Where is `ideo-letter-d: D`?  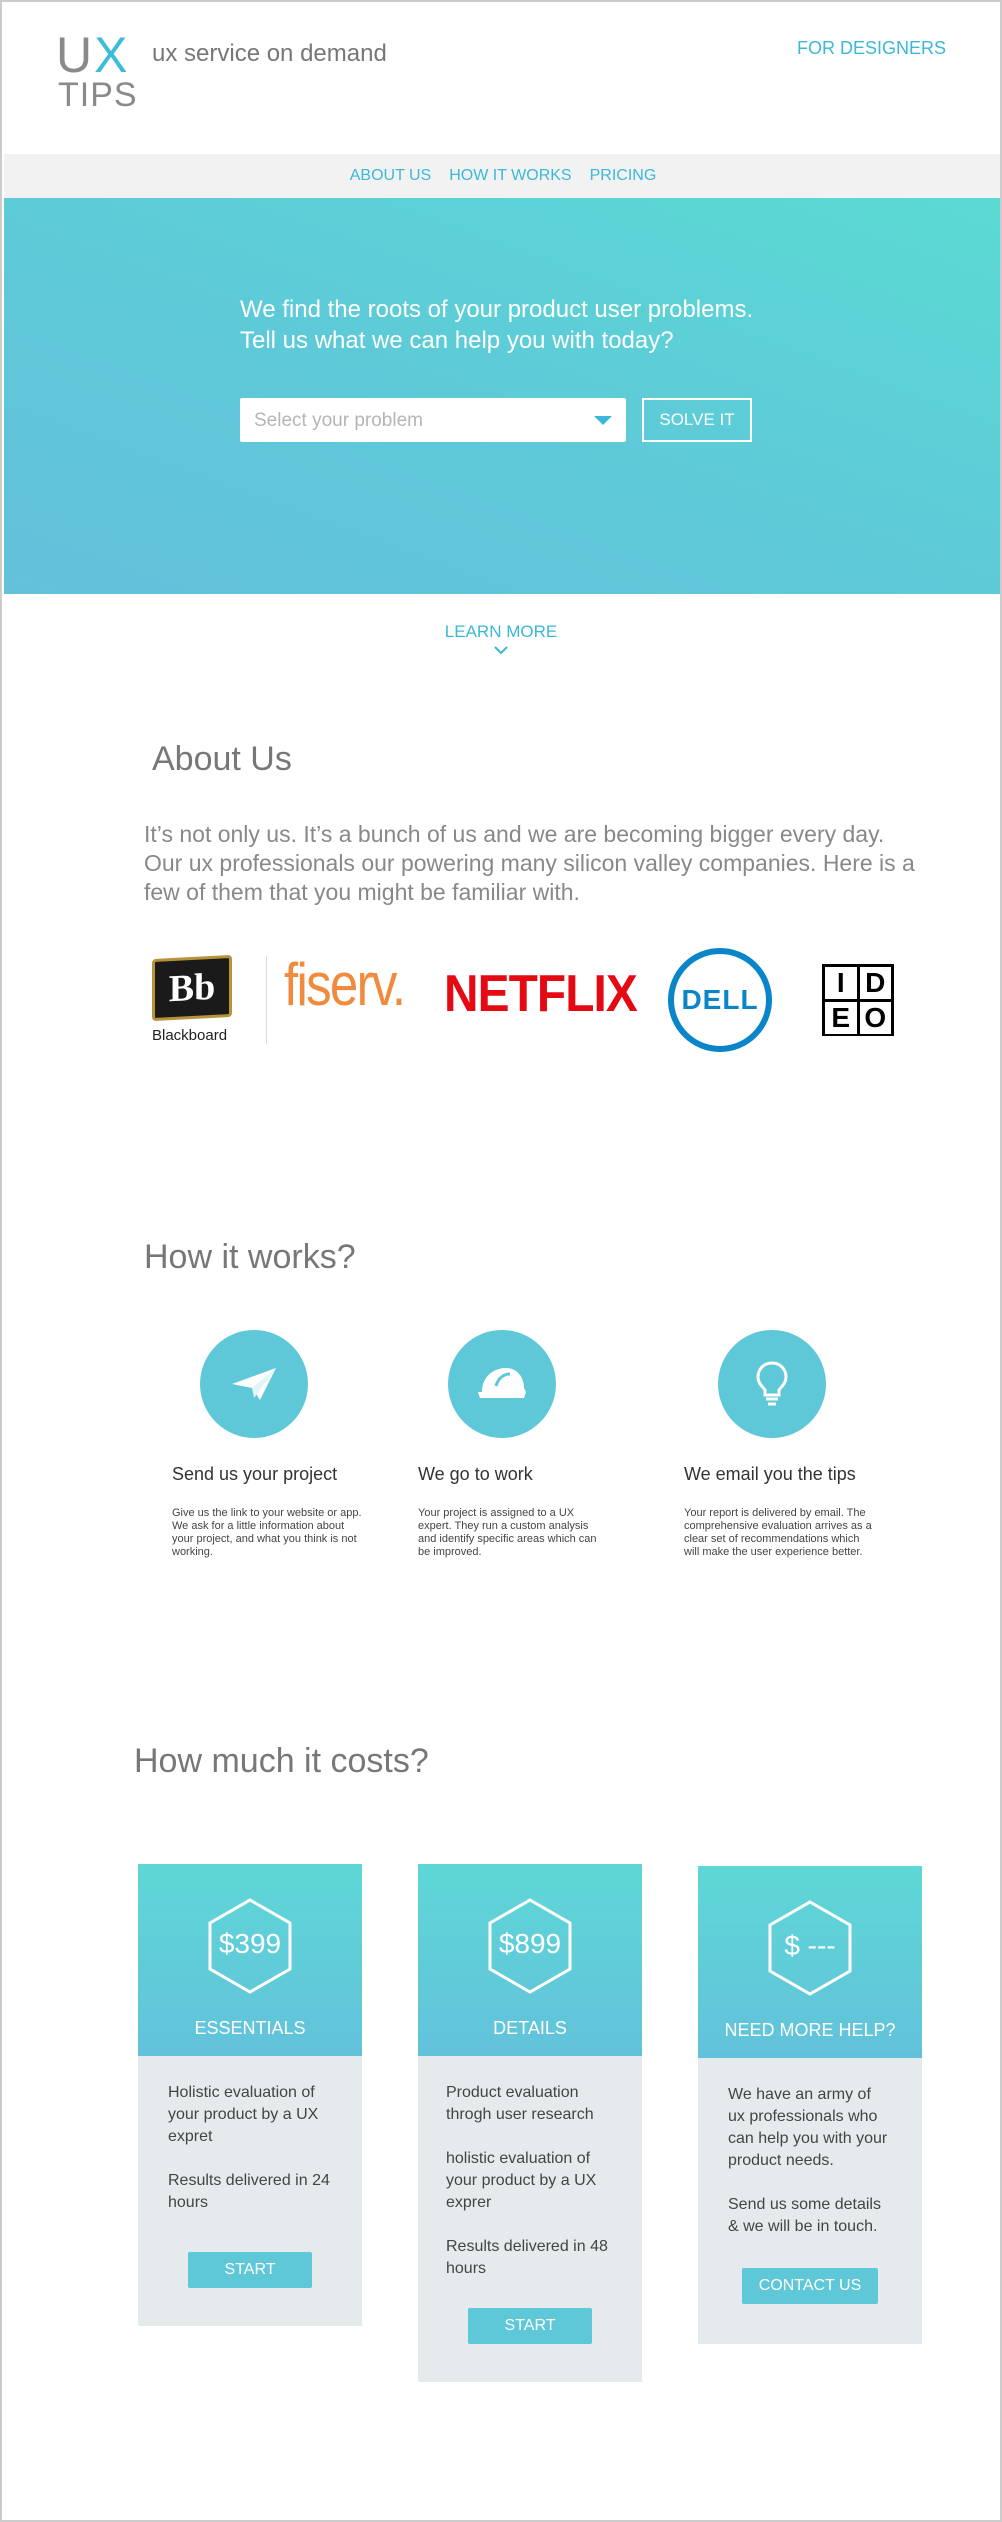
ideo-letter-d: D is located at coordinates (875, 983).